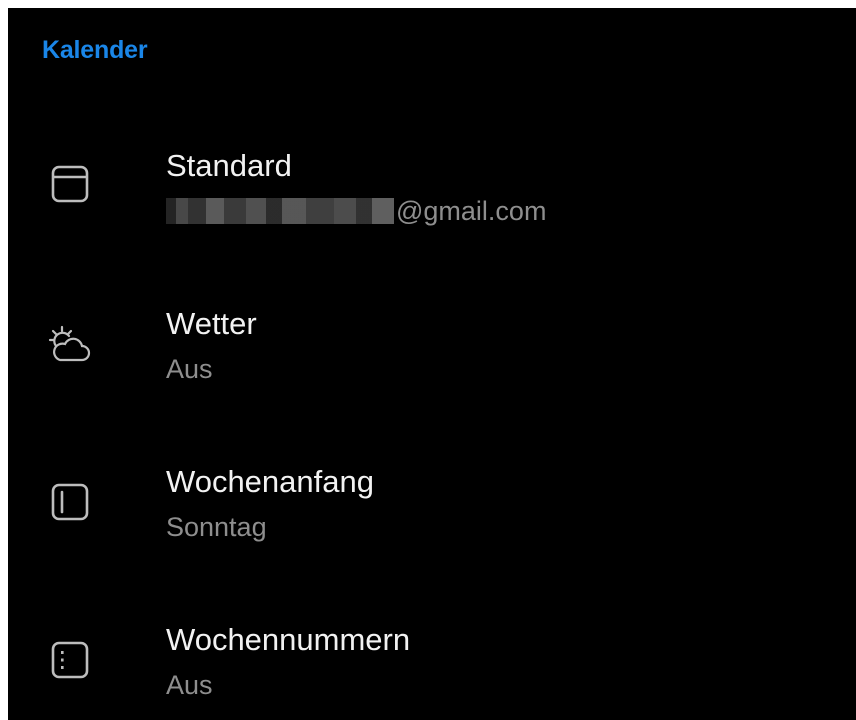 The height and width of the screenshot is (720, 856). What do you see at coordinates (288, 639) in the screenshot?
I see `setting-title: Wochennummern` at bounding box center [288, 639].